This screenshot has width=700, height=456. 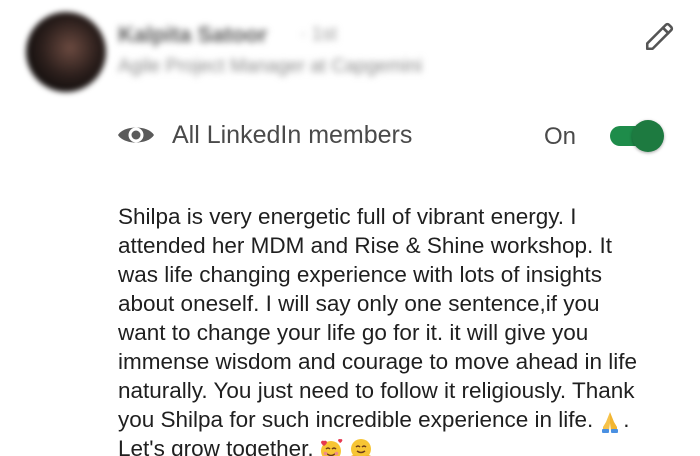 What do you see at coordinates (560, 136) in the screenshot?
I see `toggle-state-label: On` at bounding box center [560, 136].